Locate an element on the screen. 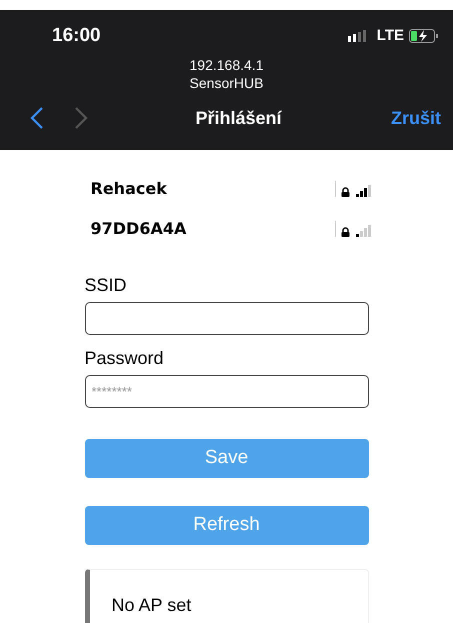  network-name: Rehacek is located at coordinates (128, 189).